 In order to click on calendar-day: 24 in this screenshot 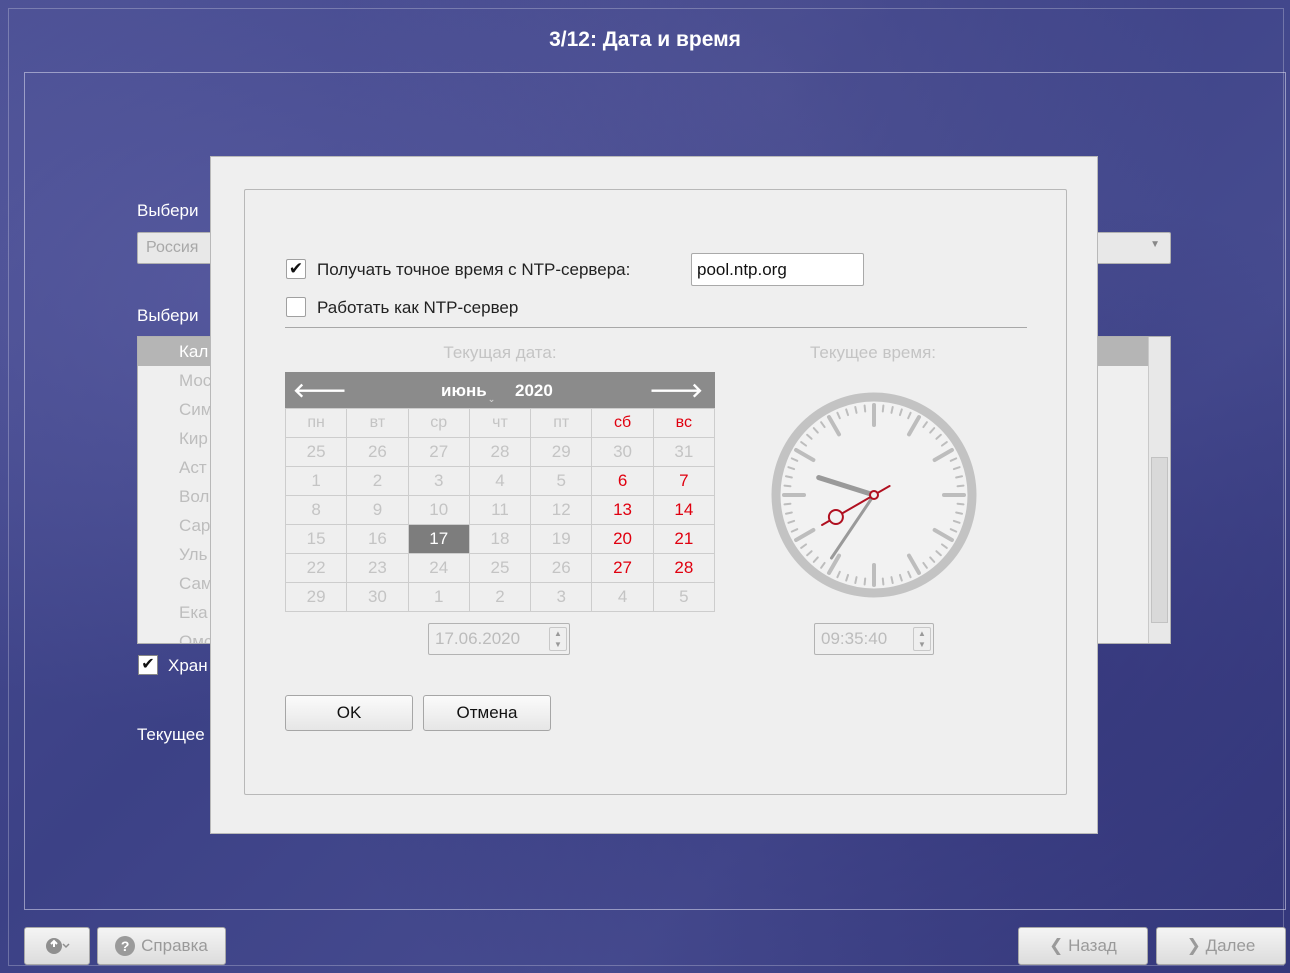, I will do `click(438, 568)`.